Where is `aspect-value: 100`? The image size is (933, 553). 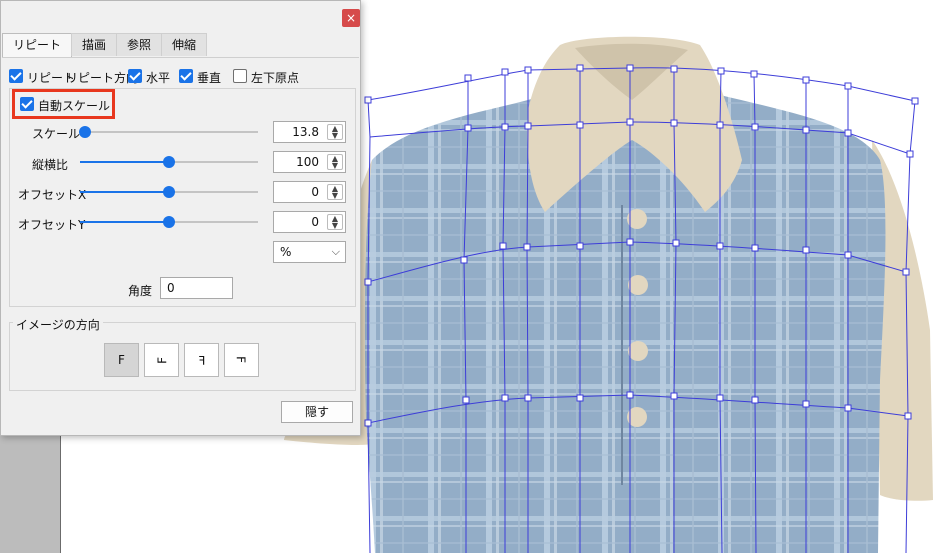 aspect-value: 100 is located at coordinates (307, 162).